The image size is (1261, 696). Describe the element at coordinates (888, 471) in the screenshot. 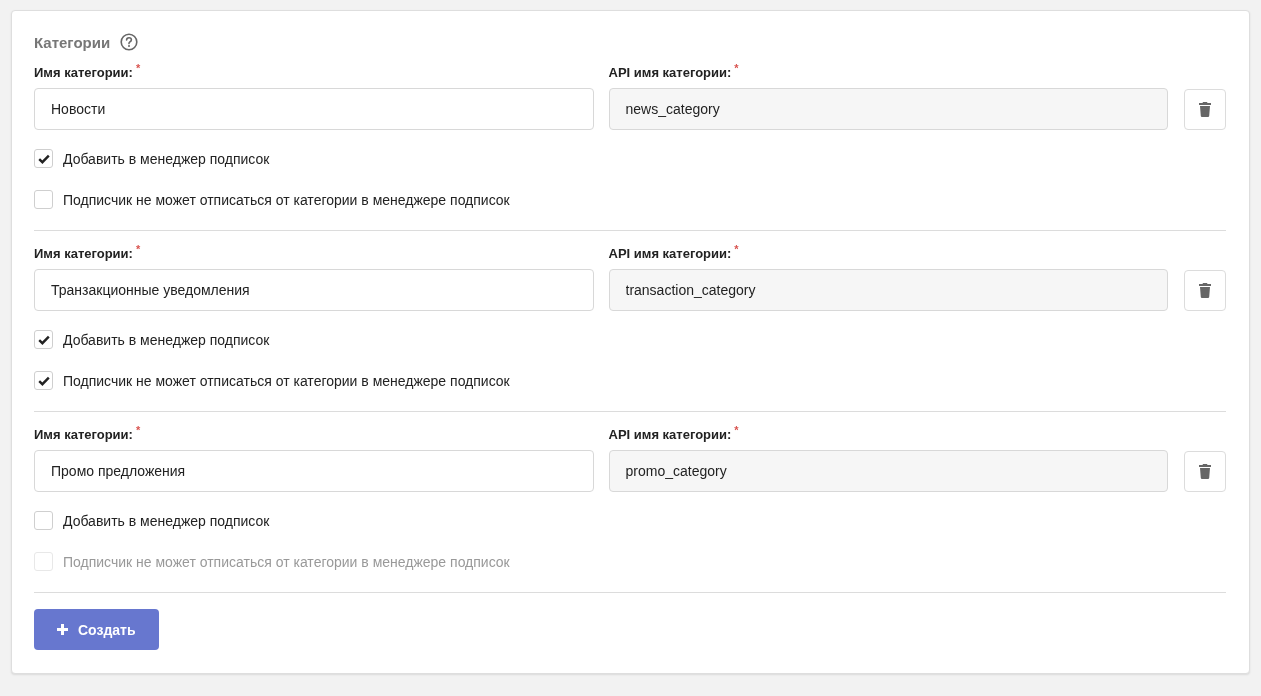

I see `api-name-field: promo_category` at that location.